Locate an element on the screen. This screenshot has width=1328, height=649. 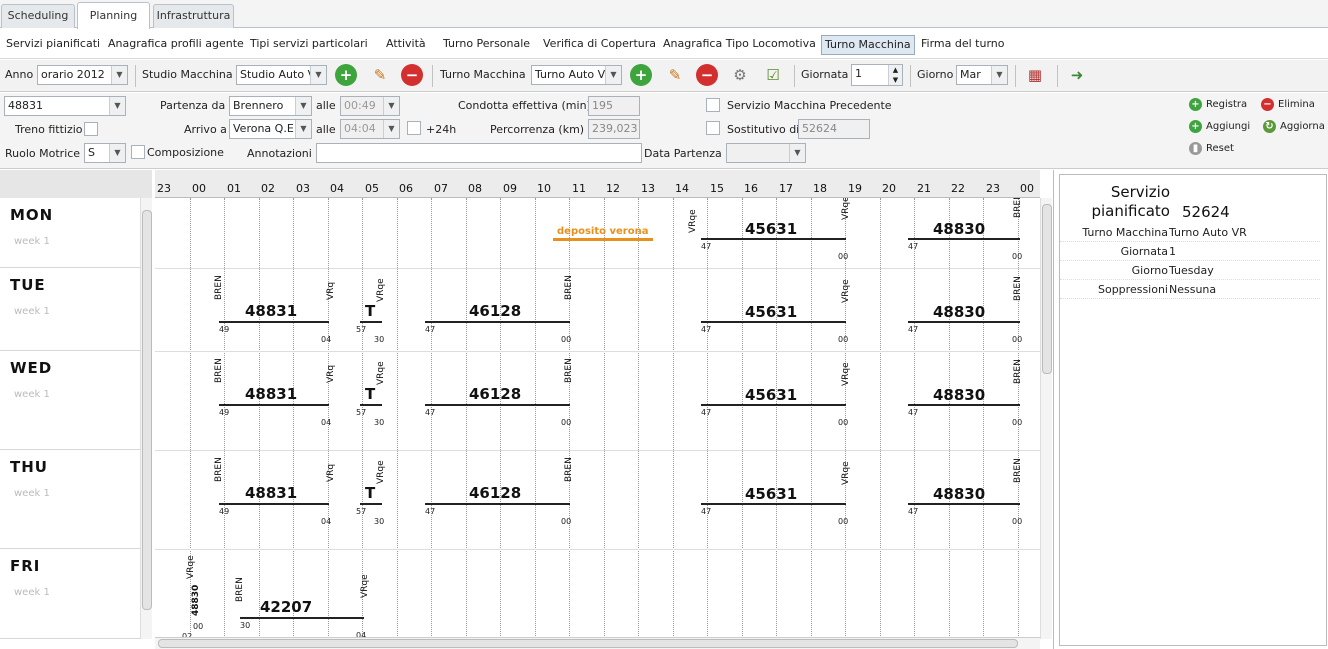
day-scrollbar is located at coordinates (146, 418).